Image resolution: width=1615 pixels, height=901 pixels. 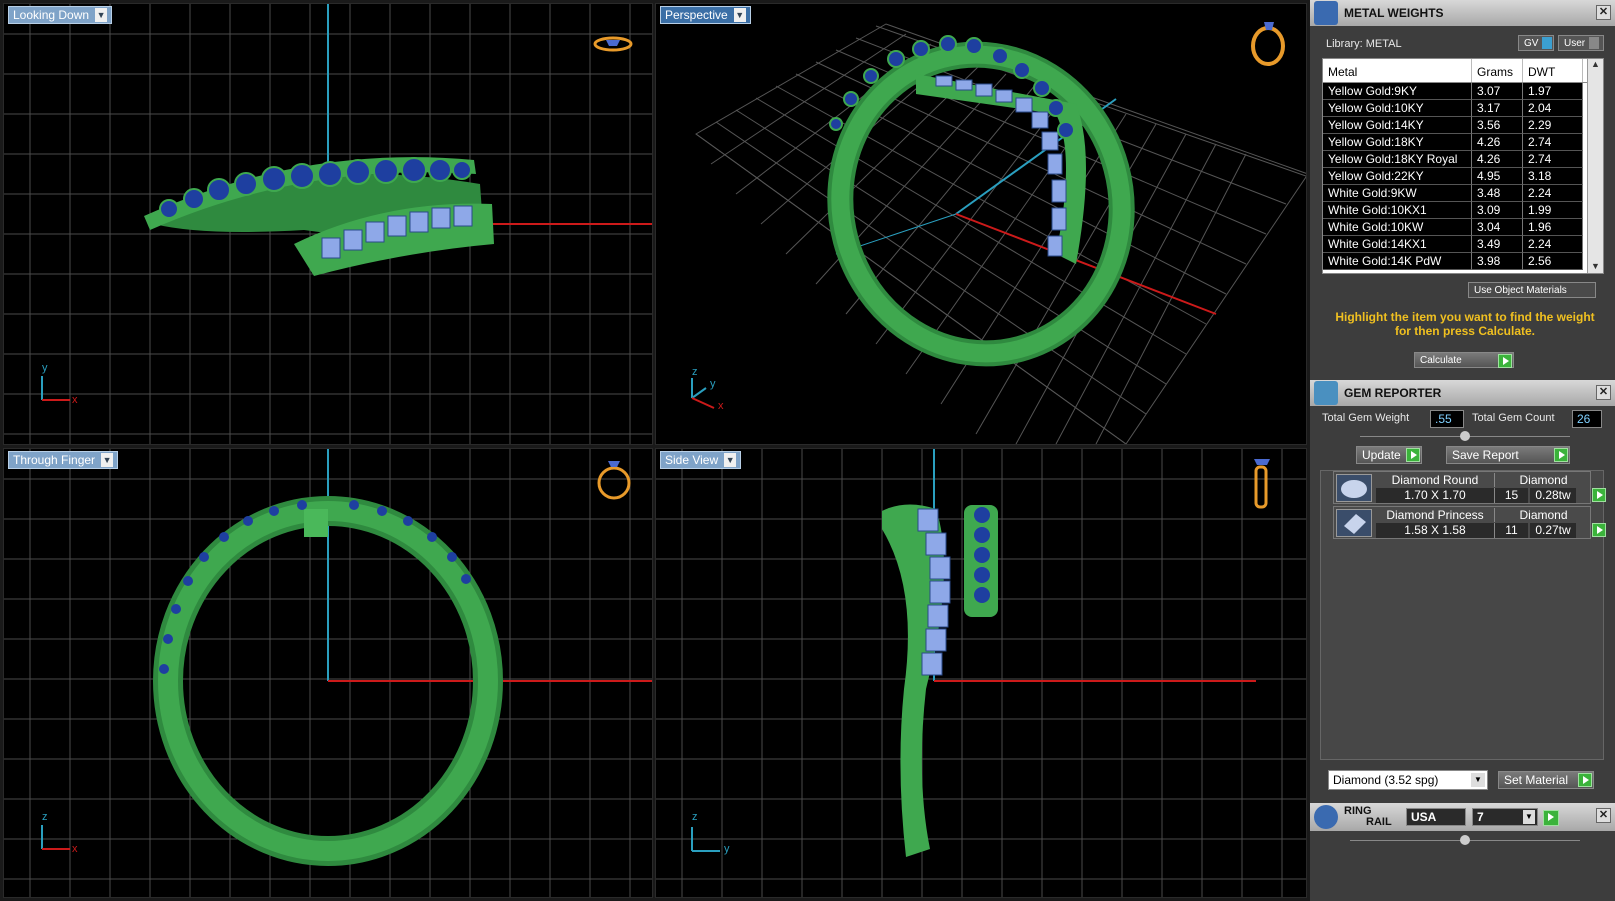 What do you see at coordinates (705, 15) in the screenshot?
I see `viewport-label-perspective: Perspective ▼` at bounding box center [705, 15].